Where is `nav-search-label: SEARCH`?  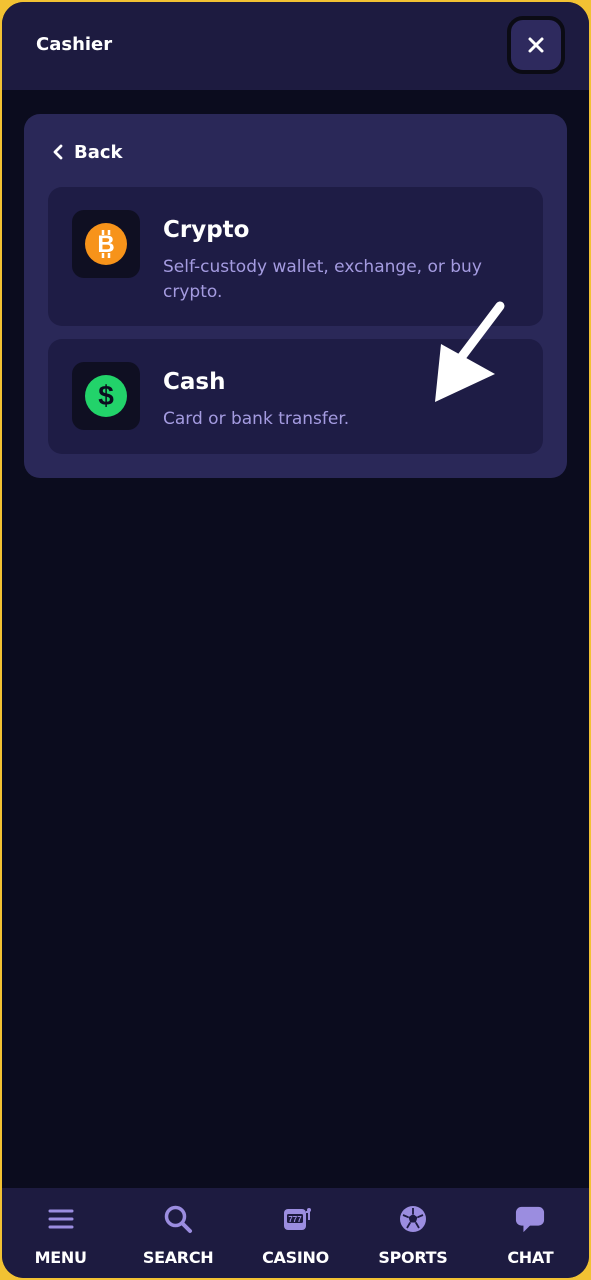
nav-search-label: SEARCH is located at coordinates (178, 1257).